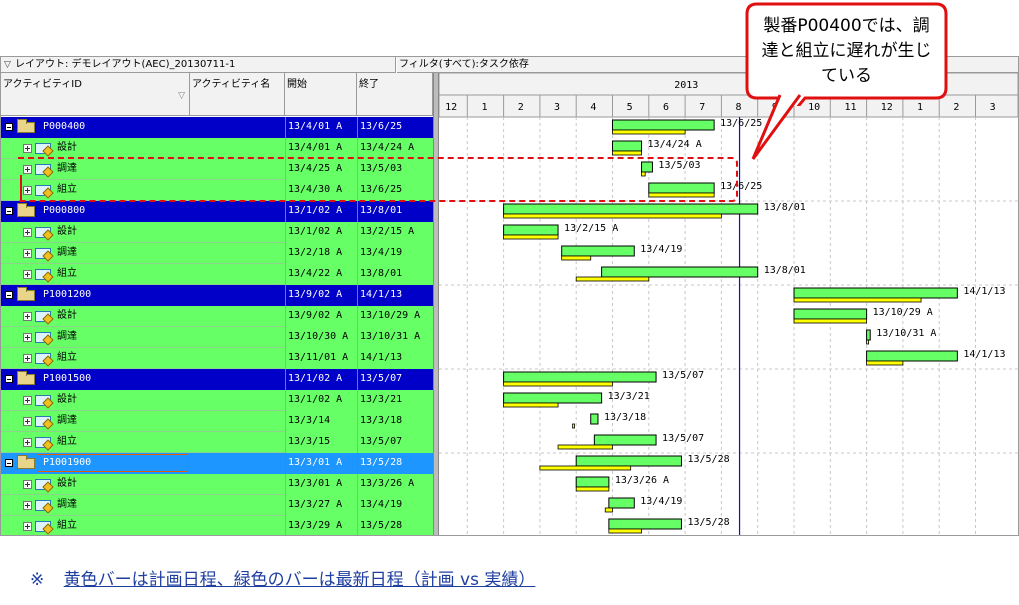  What do you see at coordinates (321, 190) in the screenshot?
I see `start-date-cell: 13/4/30 A` at bounding box center [321, 190].